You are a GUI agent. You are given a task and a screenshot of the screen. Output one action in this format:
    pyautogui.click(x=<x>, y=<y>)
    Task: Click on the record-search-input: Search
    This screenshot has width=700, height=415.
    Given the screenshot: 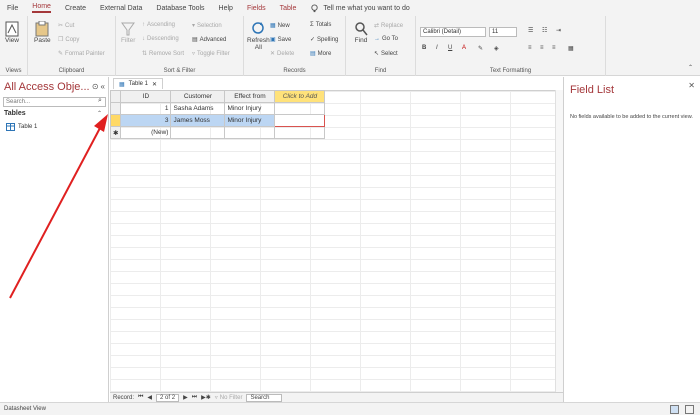 What is the action you would take?
    pyautogui.click(x=264, y=397)
    